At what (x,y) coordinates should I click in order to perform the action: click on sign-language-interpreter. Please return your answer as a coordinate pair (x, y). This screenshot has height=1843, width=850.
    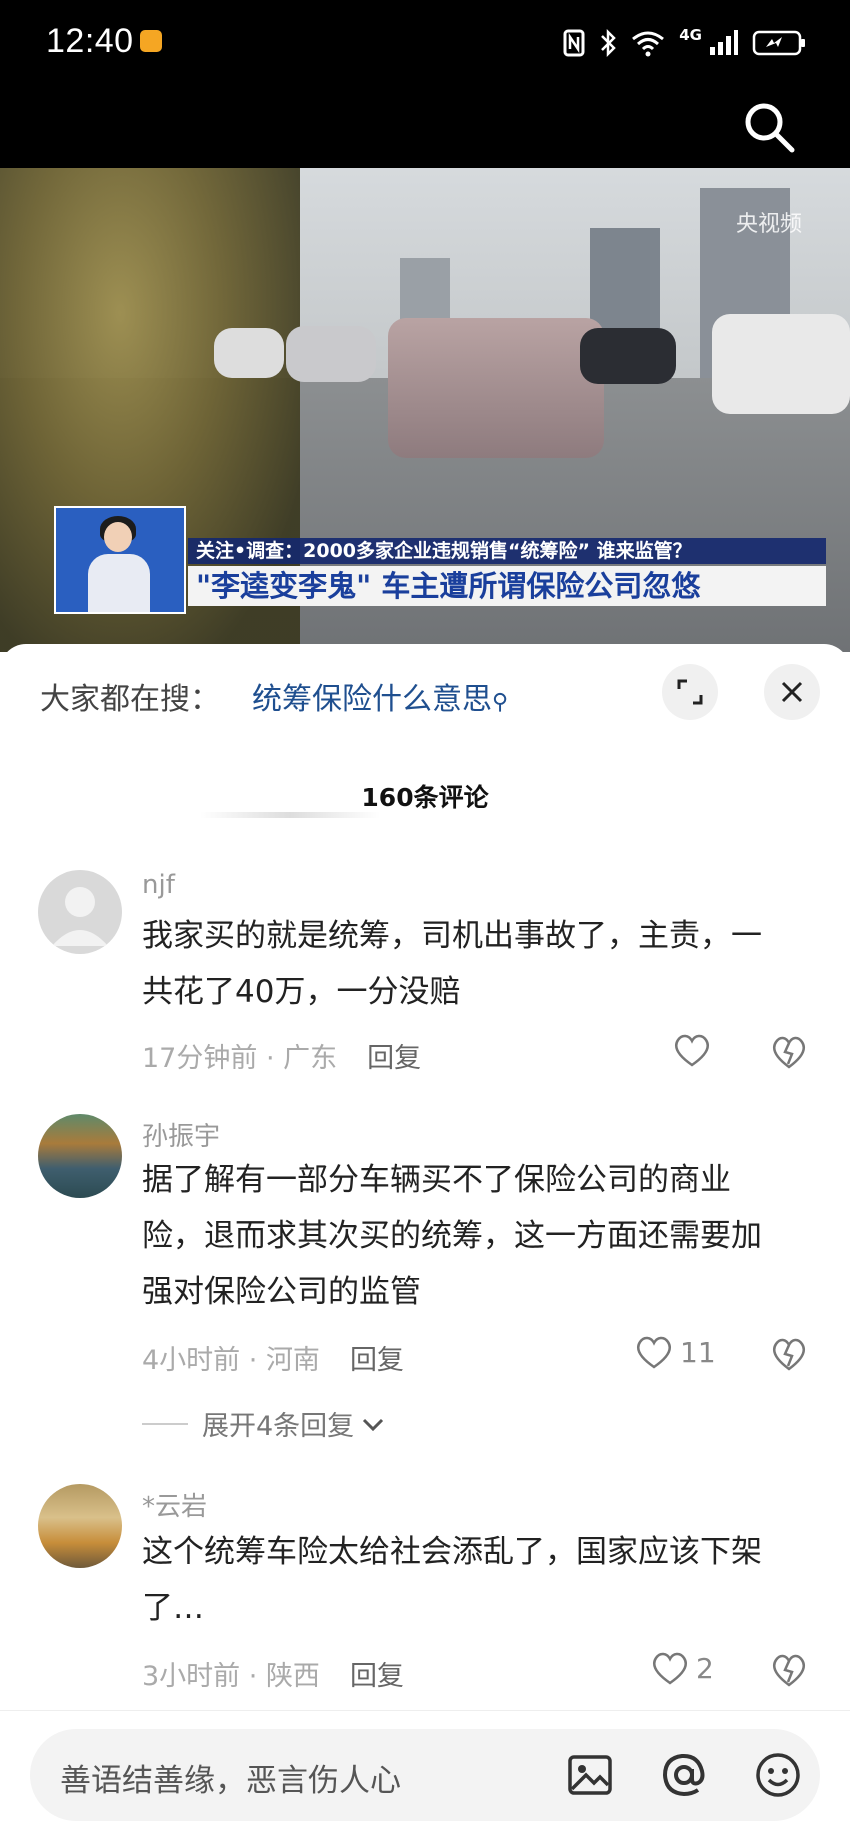
    Looking at the image, I should click on (120, 560).